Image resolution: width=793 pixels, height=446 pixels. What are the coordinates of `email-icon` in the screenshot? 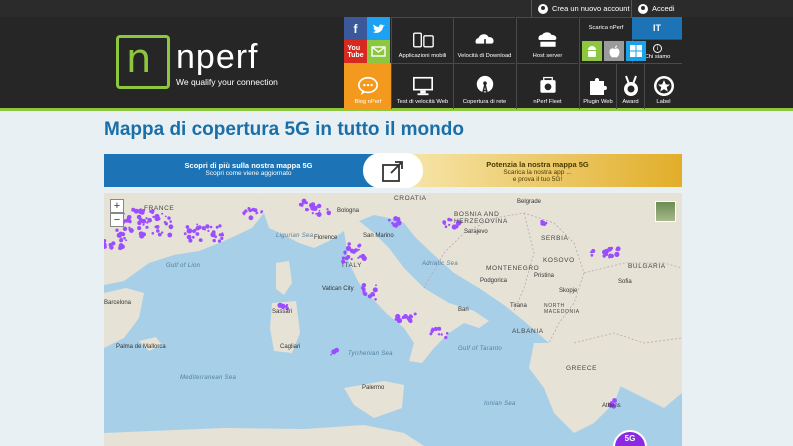 It's located at (378, 51).